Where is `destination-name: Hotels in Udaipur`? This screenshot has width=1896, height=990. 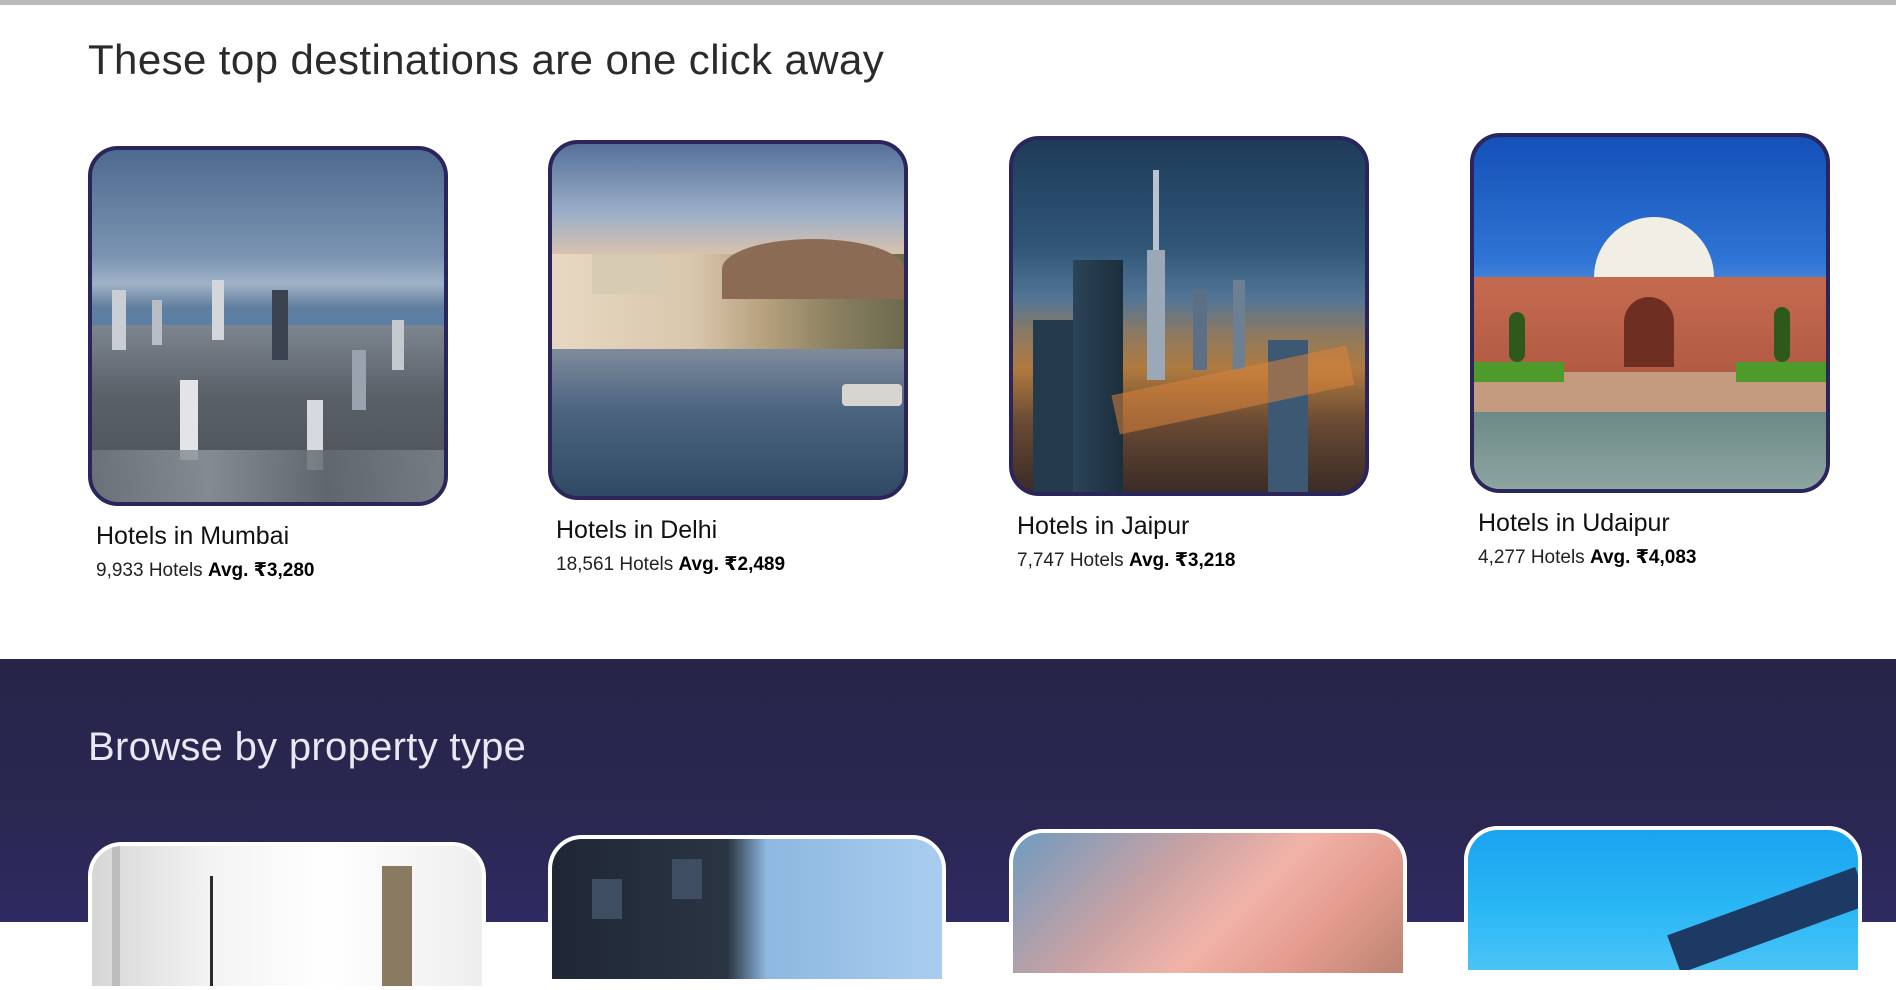 destination-name: Hotels in Udaipur is located at coordinates (1654, 523).